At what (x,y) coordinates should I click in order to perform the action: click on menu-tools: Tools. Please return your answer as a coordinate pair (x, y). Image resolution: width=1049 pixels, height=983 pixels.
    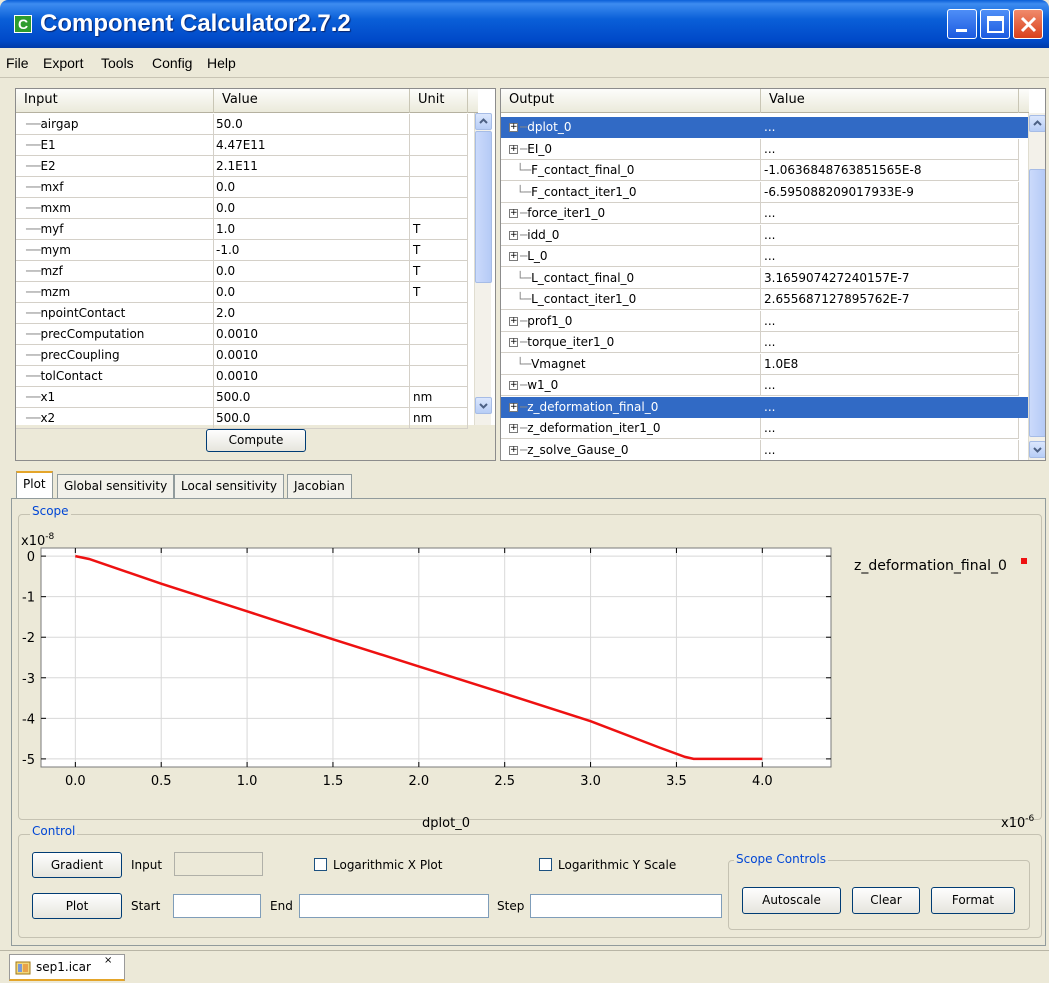
    Looking at the image, I should click on (117, 63).